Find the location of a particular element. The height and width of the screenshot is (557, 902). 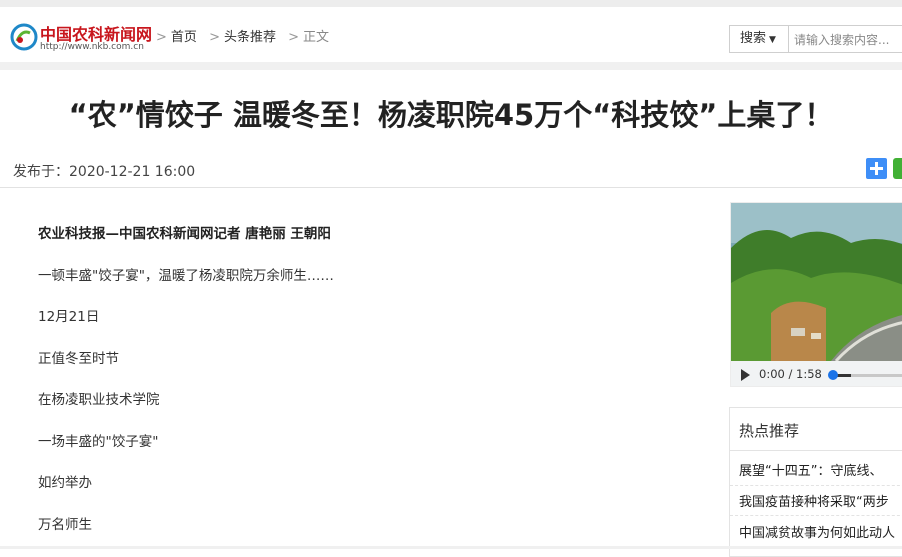

breadcrumb-current: 正文 is located at coordinates (316, 37).